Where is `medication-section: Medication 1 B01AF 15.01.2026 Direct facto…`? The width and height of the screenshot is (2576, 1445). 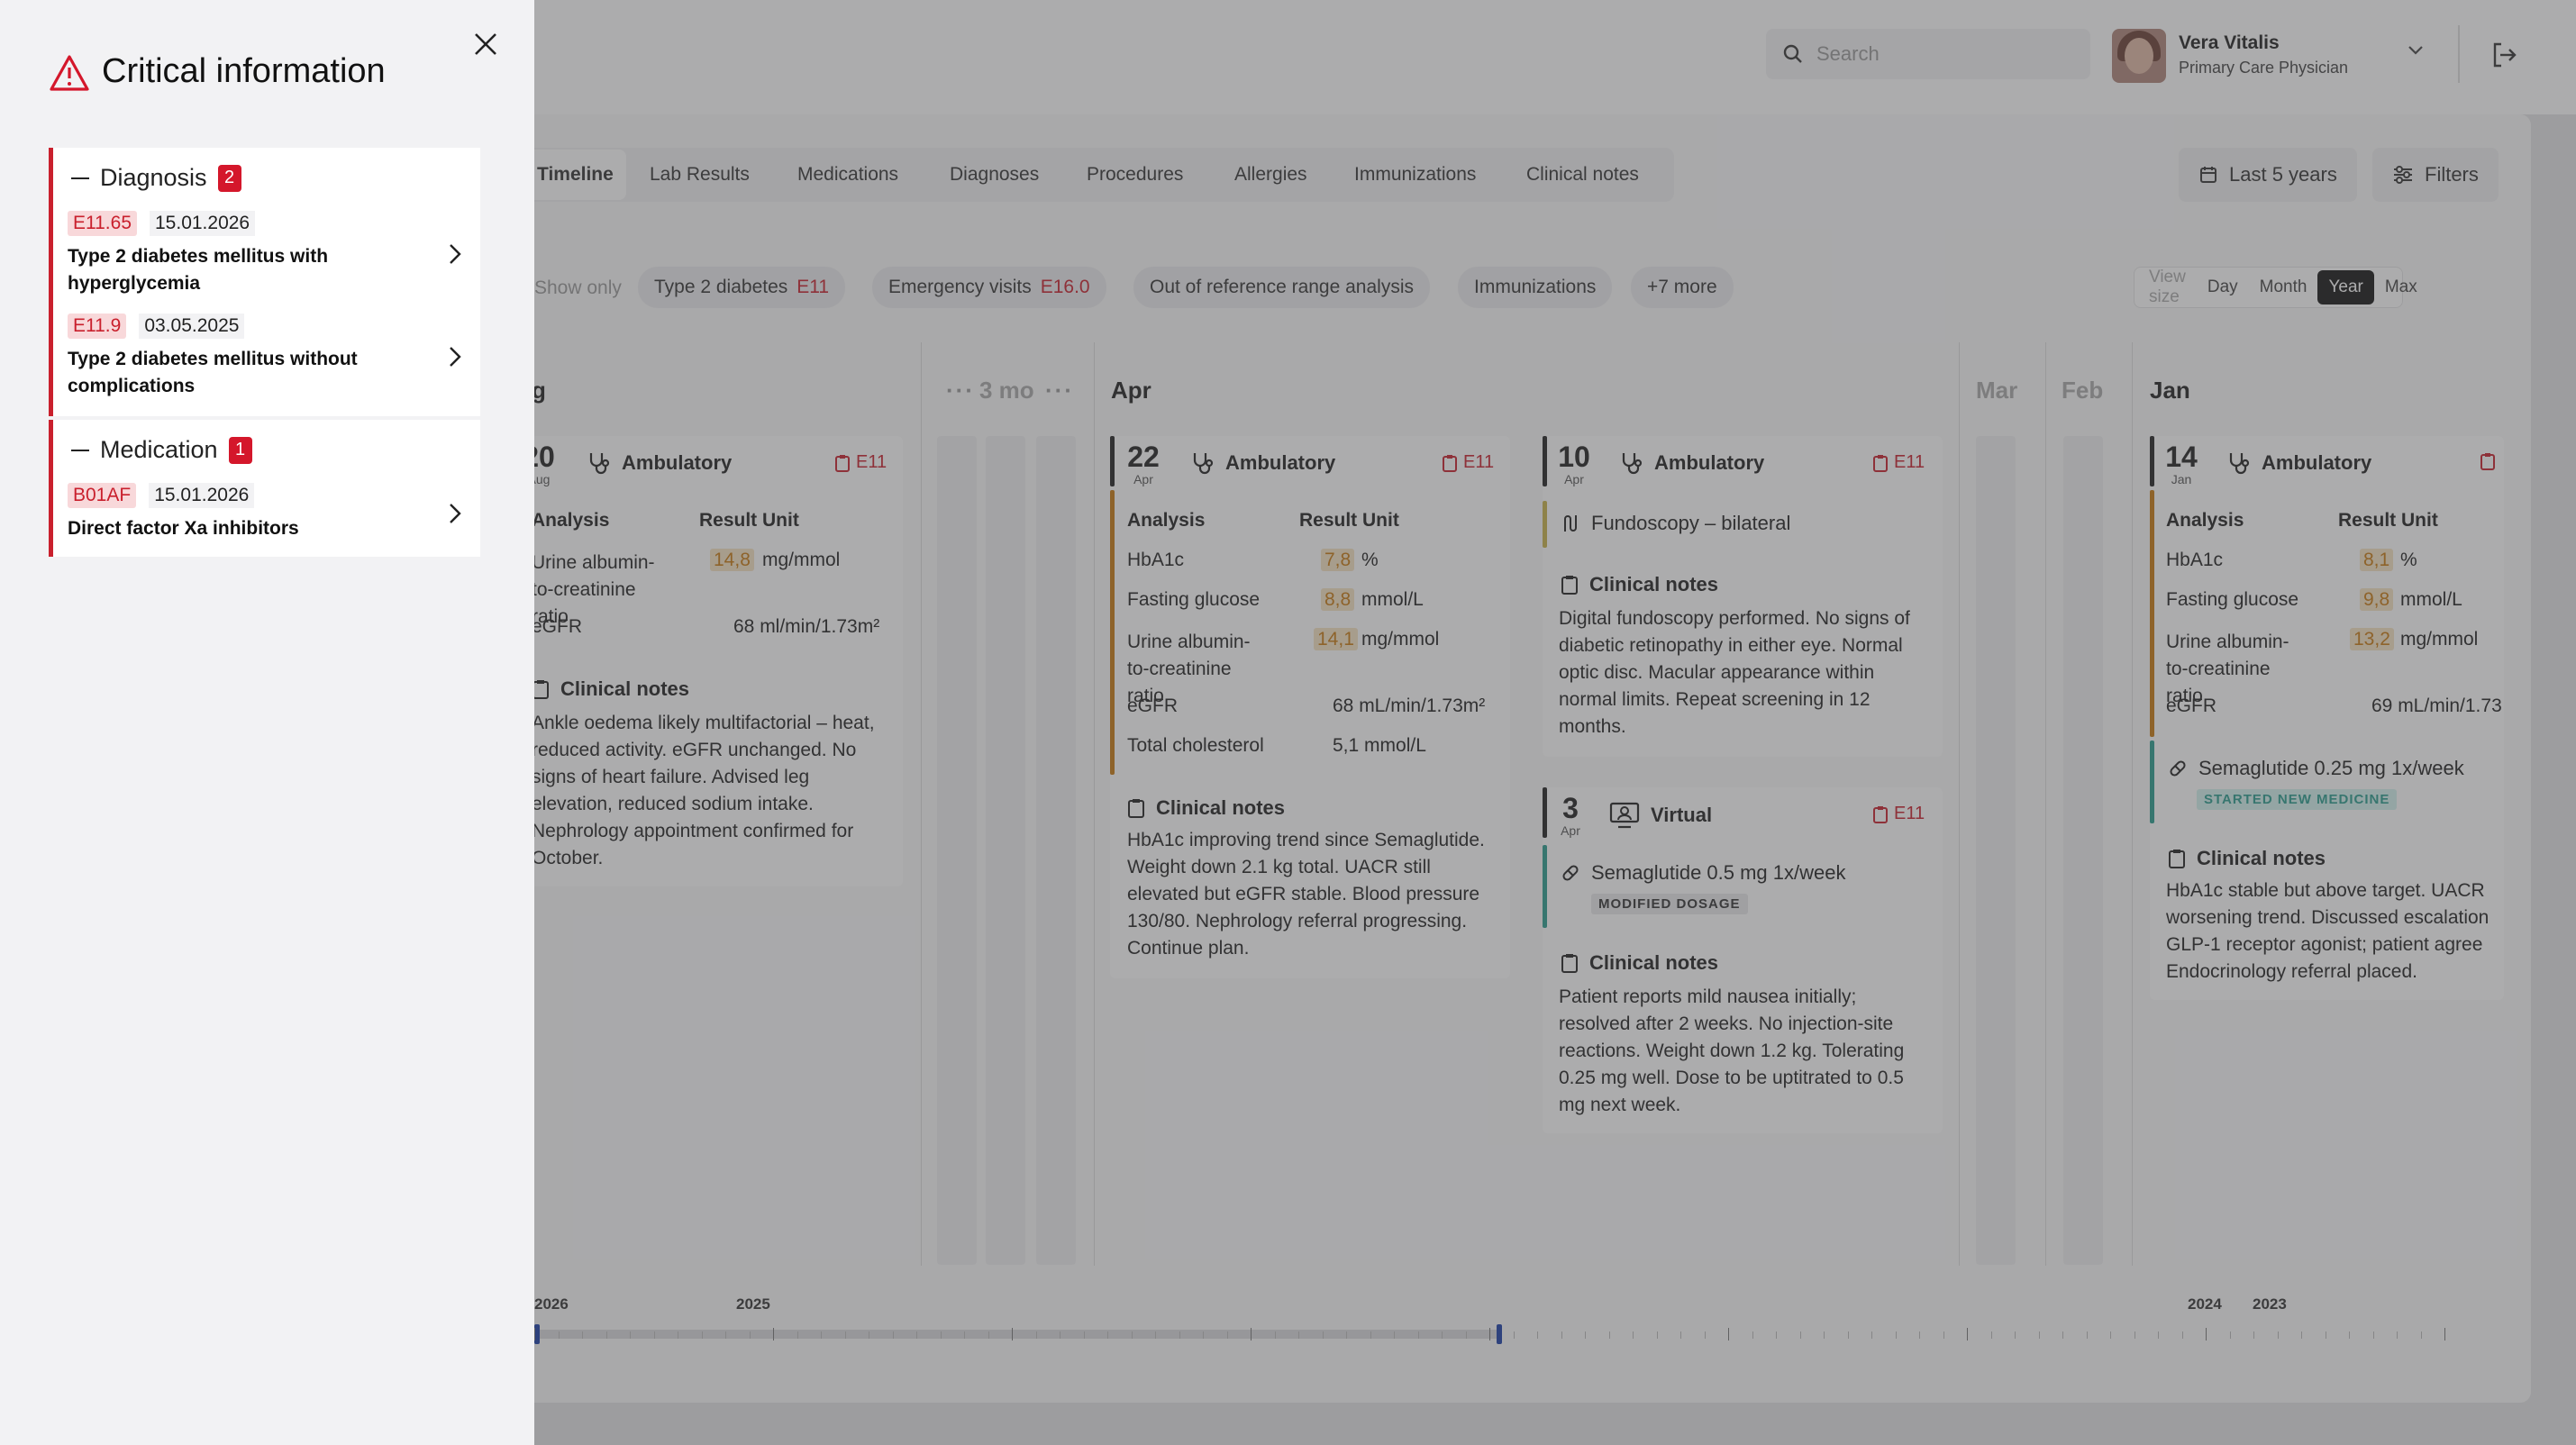
medication-section: Medication 1 B01AF 15.01.2026 Direct facto… is located at coordinates (264, 488).